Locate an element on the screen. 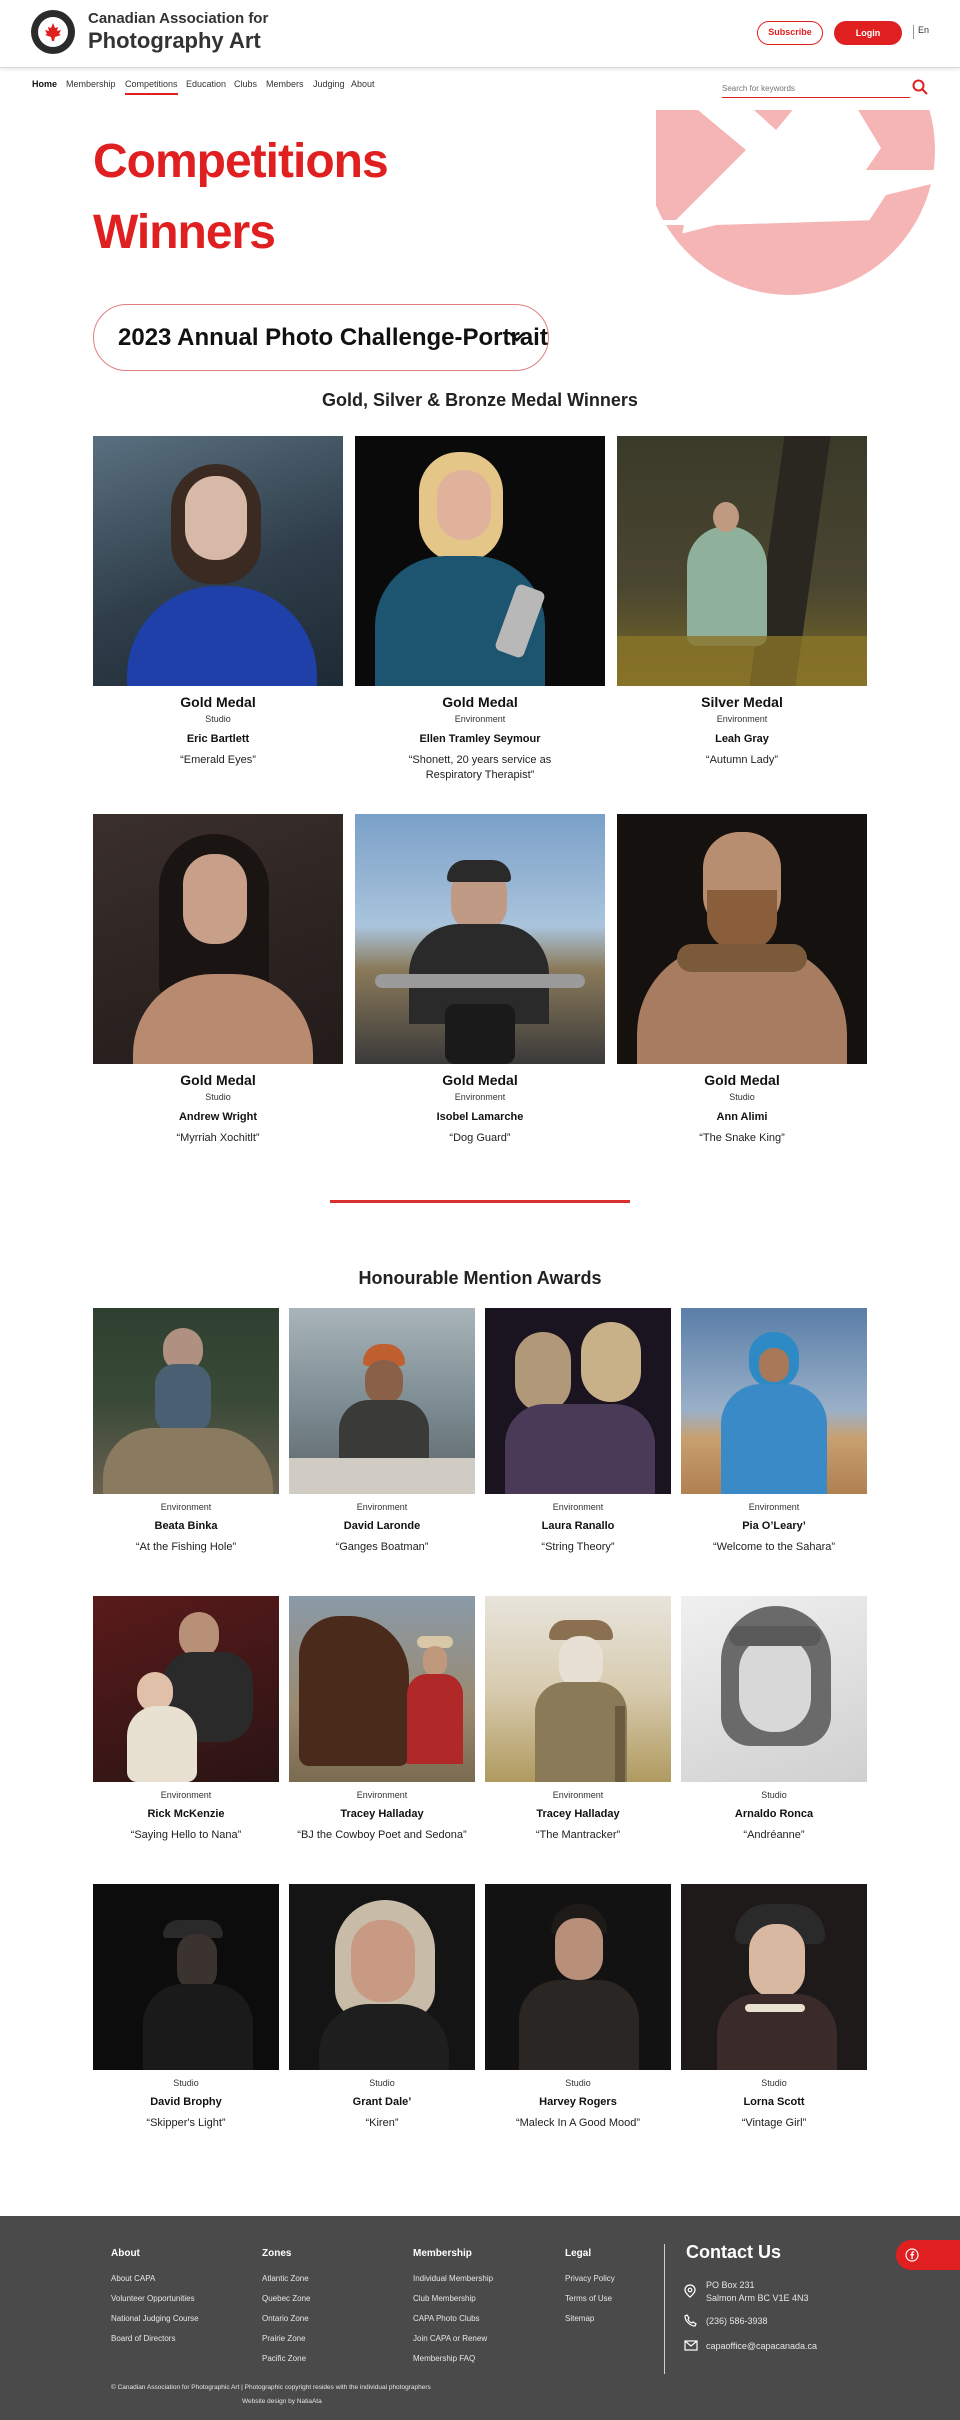 The height and width of the screenshot is (2420, 960). photo-autumn-lady is located at coordinates (742, 561).